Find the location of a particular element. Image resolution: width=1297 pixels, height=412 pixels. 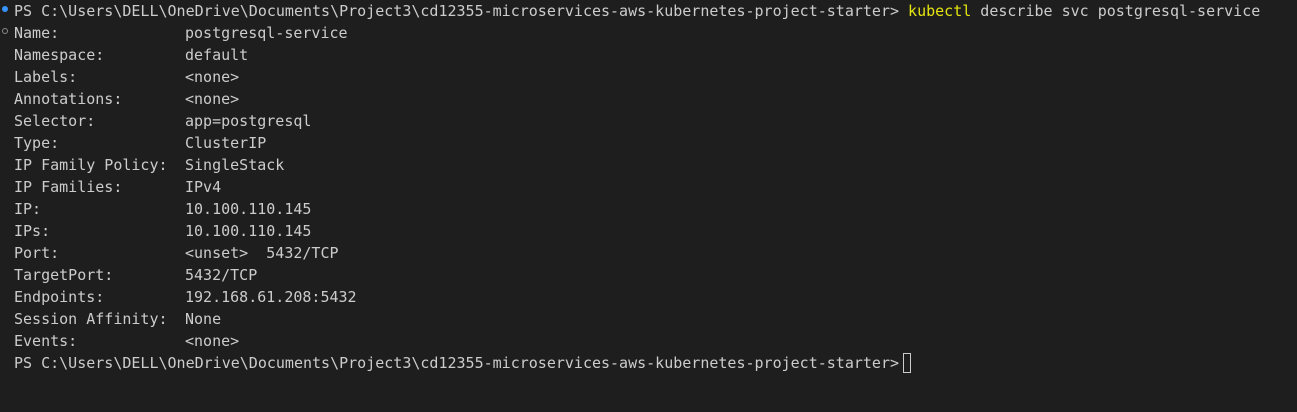

field-label: IP: is located at coordinates (28, 209).